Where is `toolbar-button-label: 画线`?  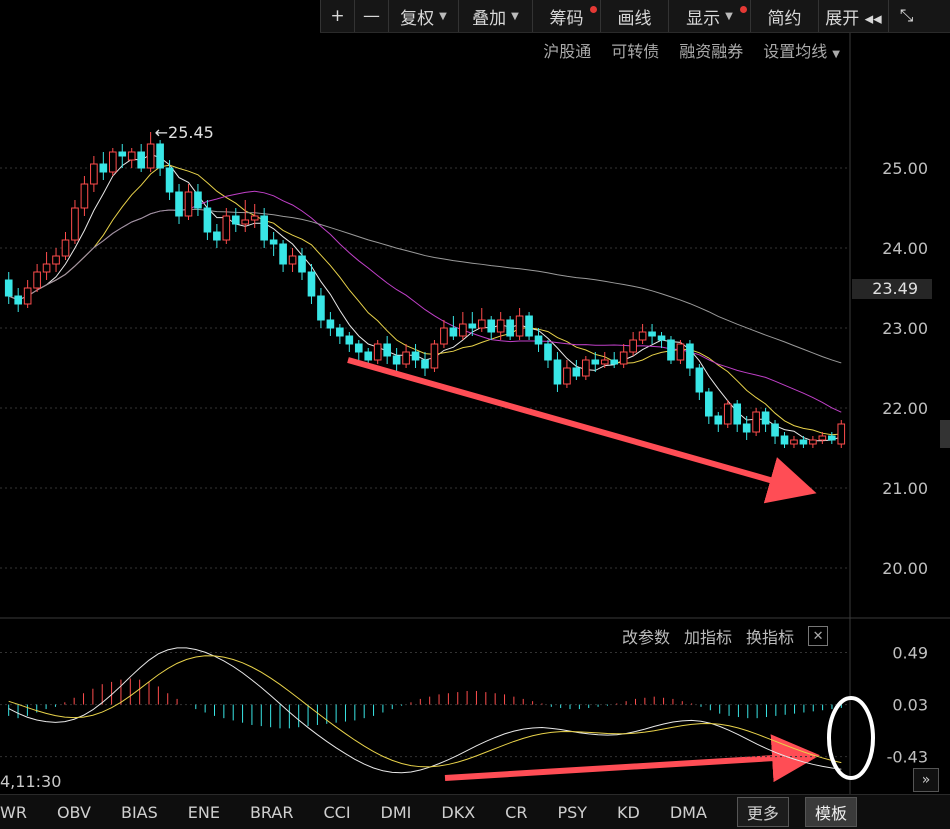 toolbar-button-label: 画线 is located at coordinates (634, 18).